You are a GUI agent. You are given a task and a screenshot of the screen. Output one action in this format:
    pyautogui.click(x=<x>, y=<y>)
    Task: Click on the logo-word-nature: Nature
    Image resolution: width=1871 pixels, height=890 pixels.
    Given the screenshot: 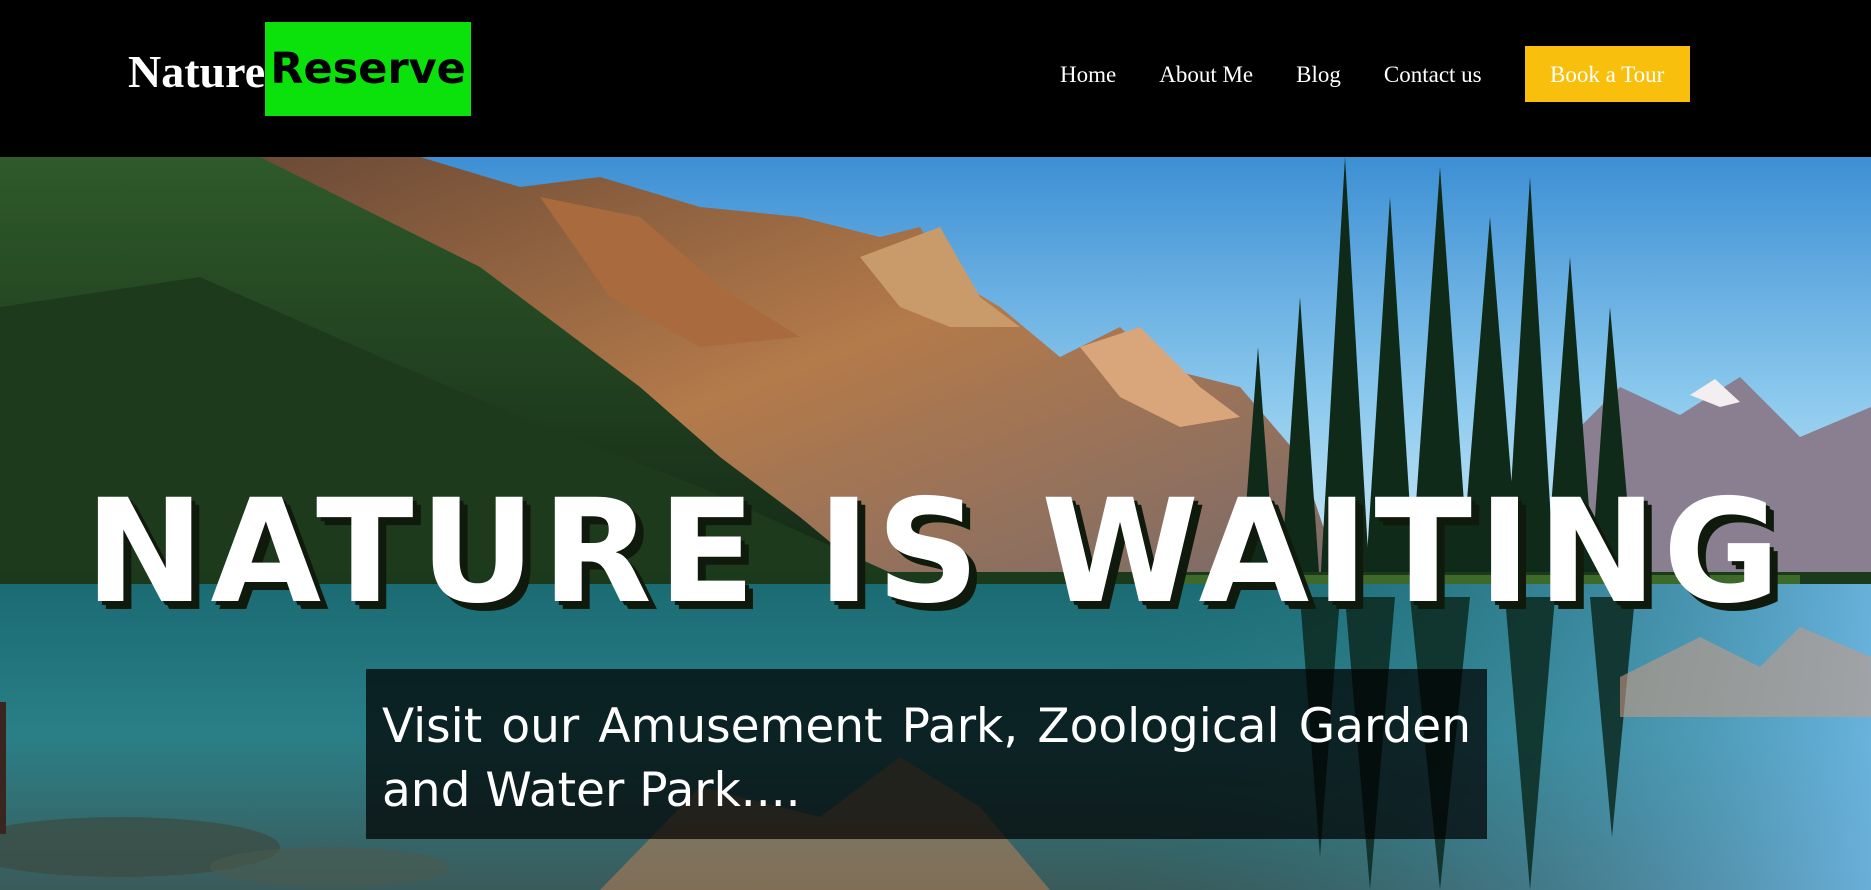 What is the action you would take?
    pyautogui.click(x=197, y=71)
    